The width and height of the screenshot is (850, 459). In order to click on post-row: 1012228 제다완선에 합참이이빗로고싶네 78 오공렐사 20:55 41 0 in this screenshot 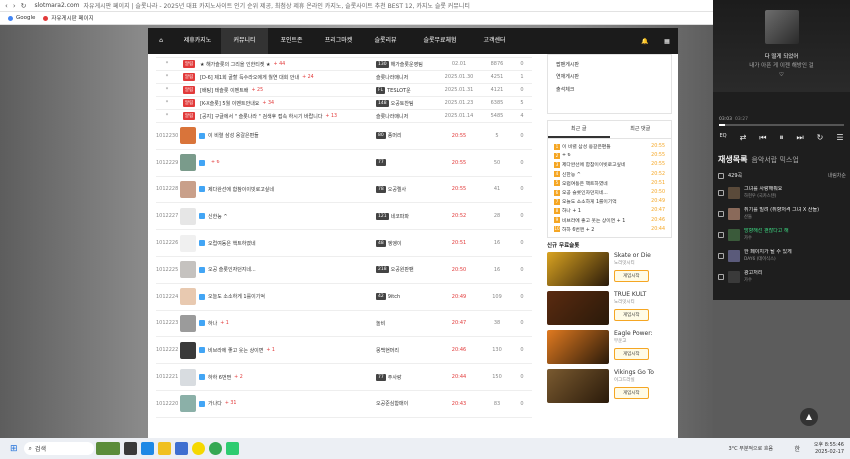, I will do `click(344, 190)`.